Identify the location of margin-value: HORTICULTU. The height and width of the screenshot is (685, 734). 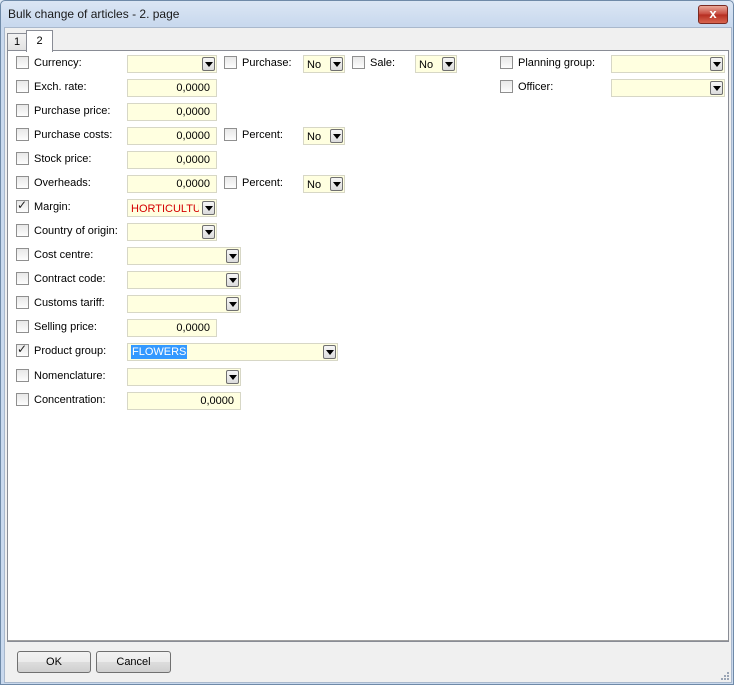
(165, 209).